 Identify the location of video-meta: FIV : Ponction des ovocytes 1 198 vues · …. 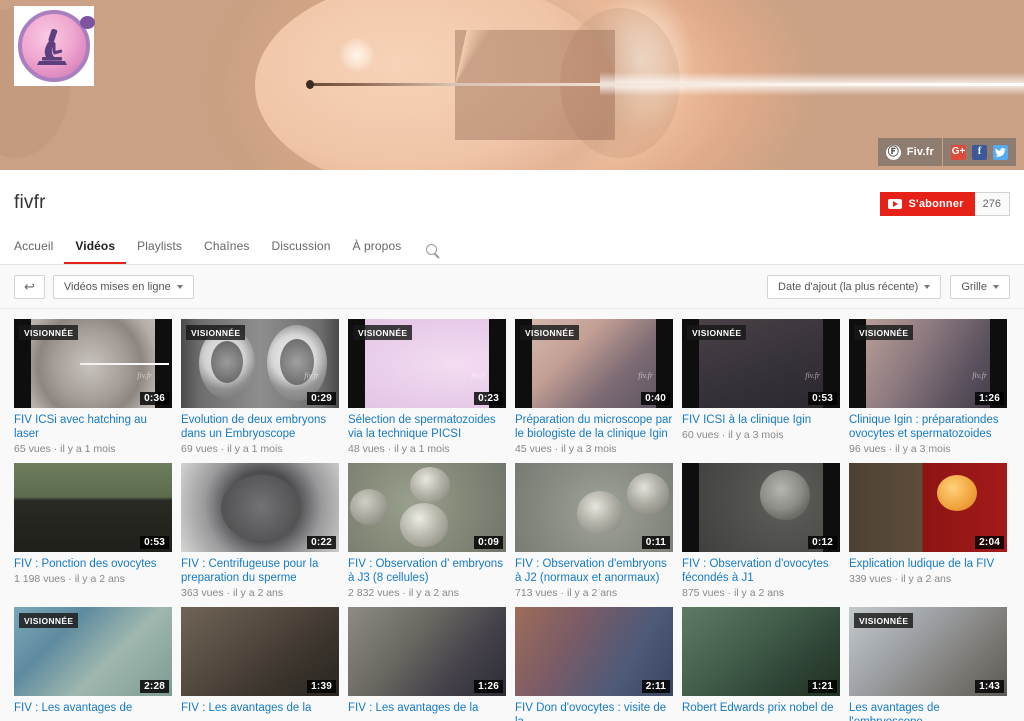
(93, 568).